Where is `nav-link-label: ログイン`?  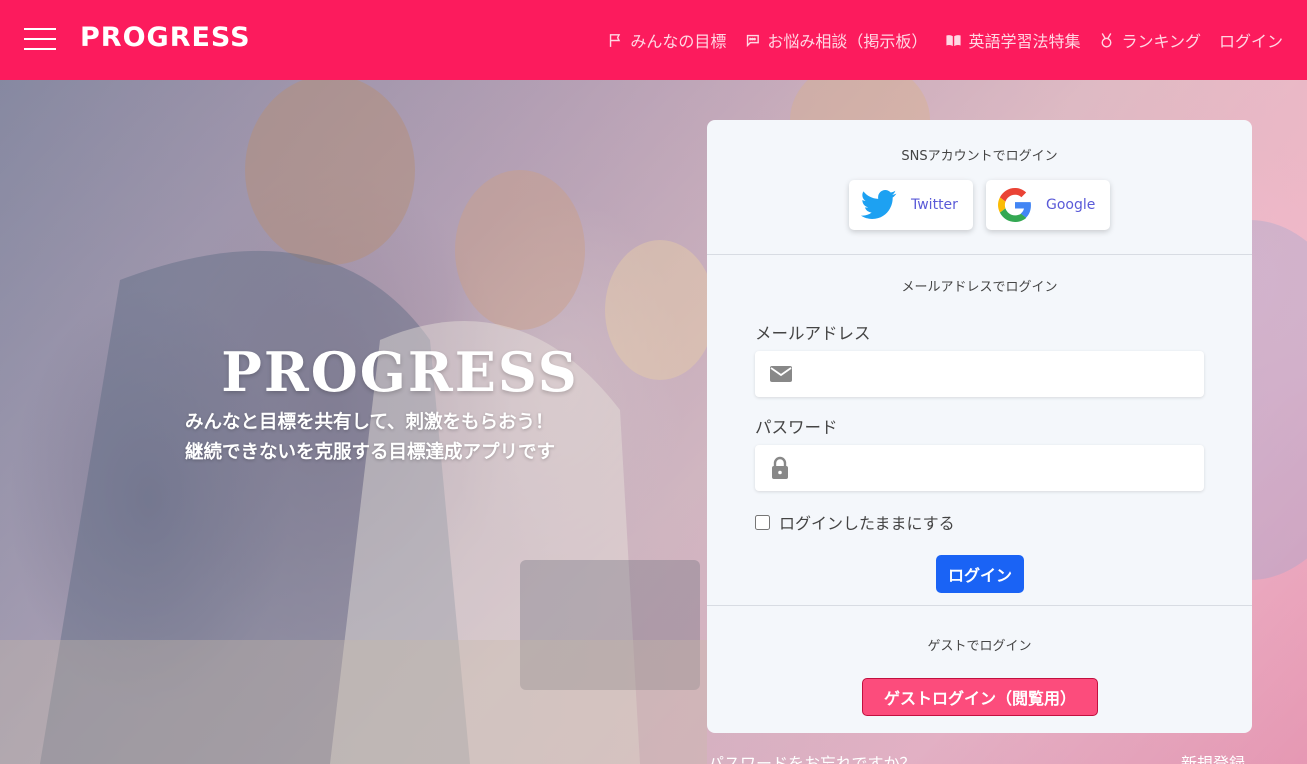
nav-link-label: ログイン is located at coordinates (1250, 41).